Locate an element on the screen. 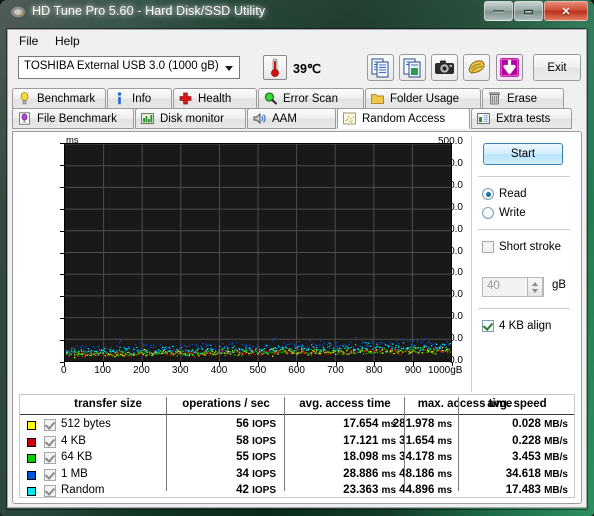 The width and height of the screenshot is (594, 516). align-row: 4 KB align is located at coordinates (516, 326).